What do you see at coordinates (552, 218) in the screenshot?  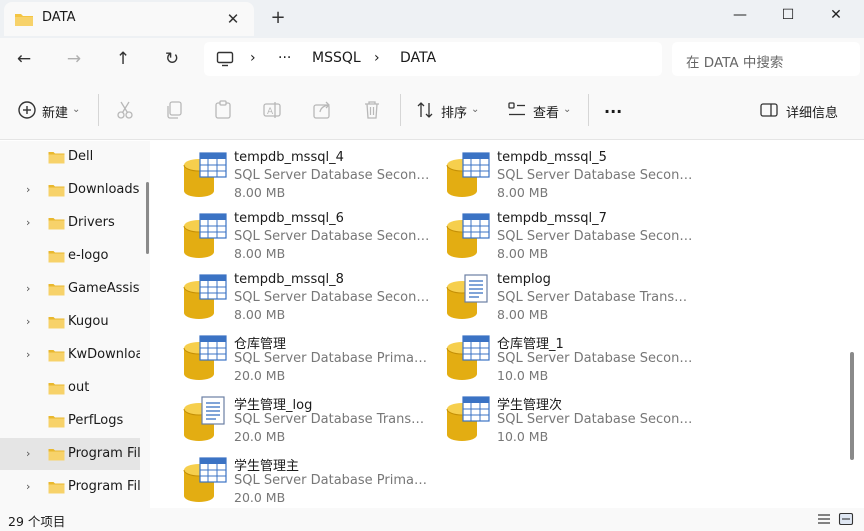 I see `file-name: tempdb_mssql_7` at bounding box center [552, 218].